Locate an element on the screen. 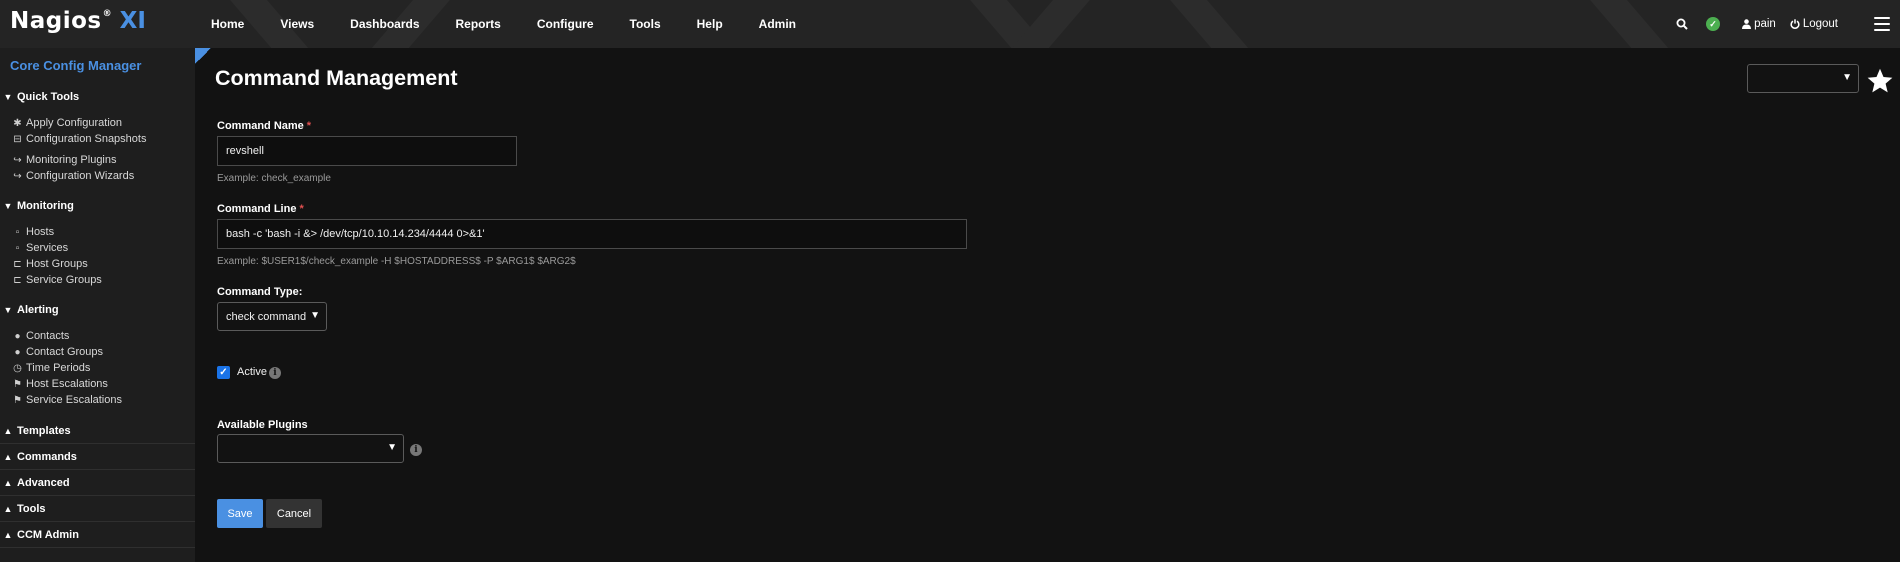  nav-reports: Reports is located at coordinates (478, 24).